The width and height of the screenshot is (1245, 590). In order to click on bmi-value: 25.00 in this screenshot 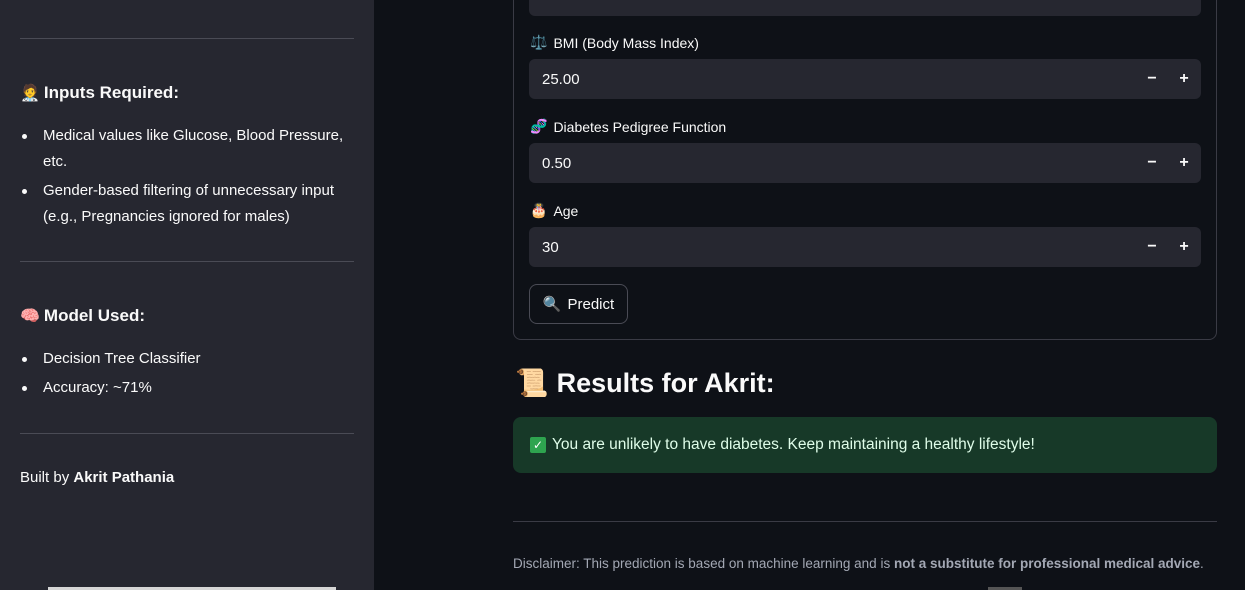, I will do `click(832, 79)`.